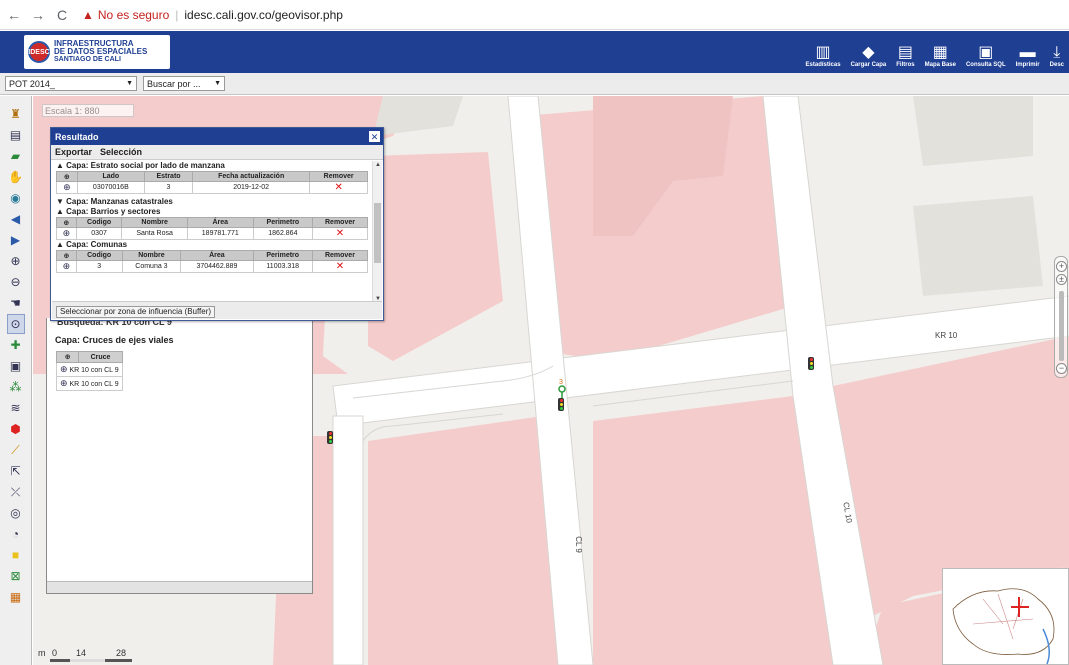 This screenshot has height=665, width=1069. I want to click on next-extent-icon: ▶, so click(16, 240).